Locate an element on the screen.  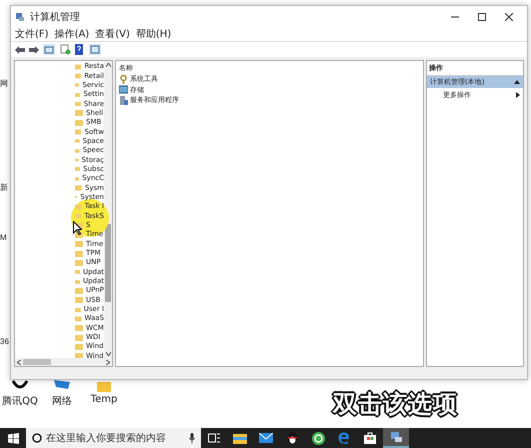
help-icon is located at coordinates (80, 49).